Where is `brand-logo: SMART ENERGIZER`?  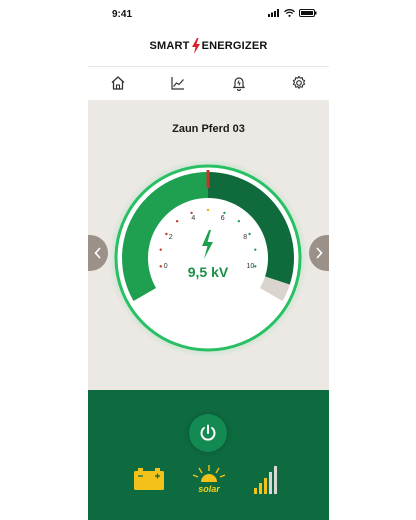
brand-logo: SMART ENERGIZER is located at coordinates (208, 46).